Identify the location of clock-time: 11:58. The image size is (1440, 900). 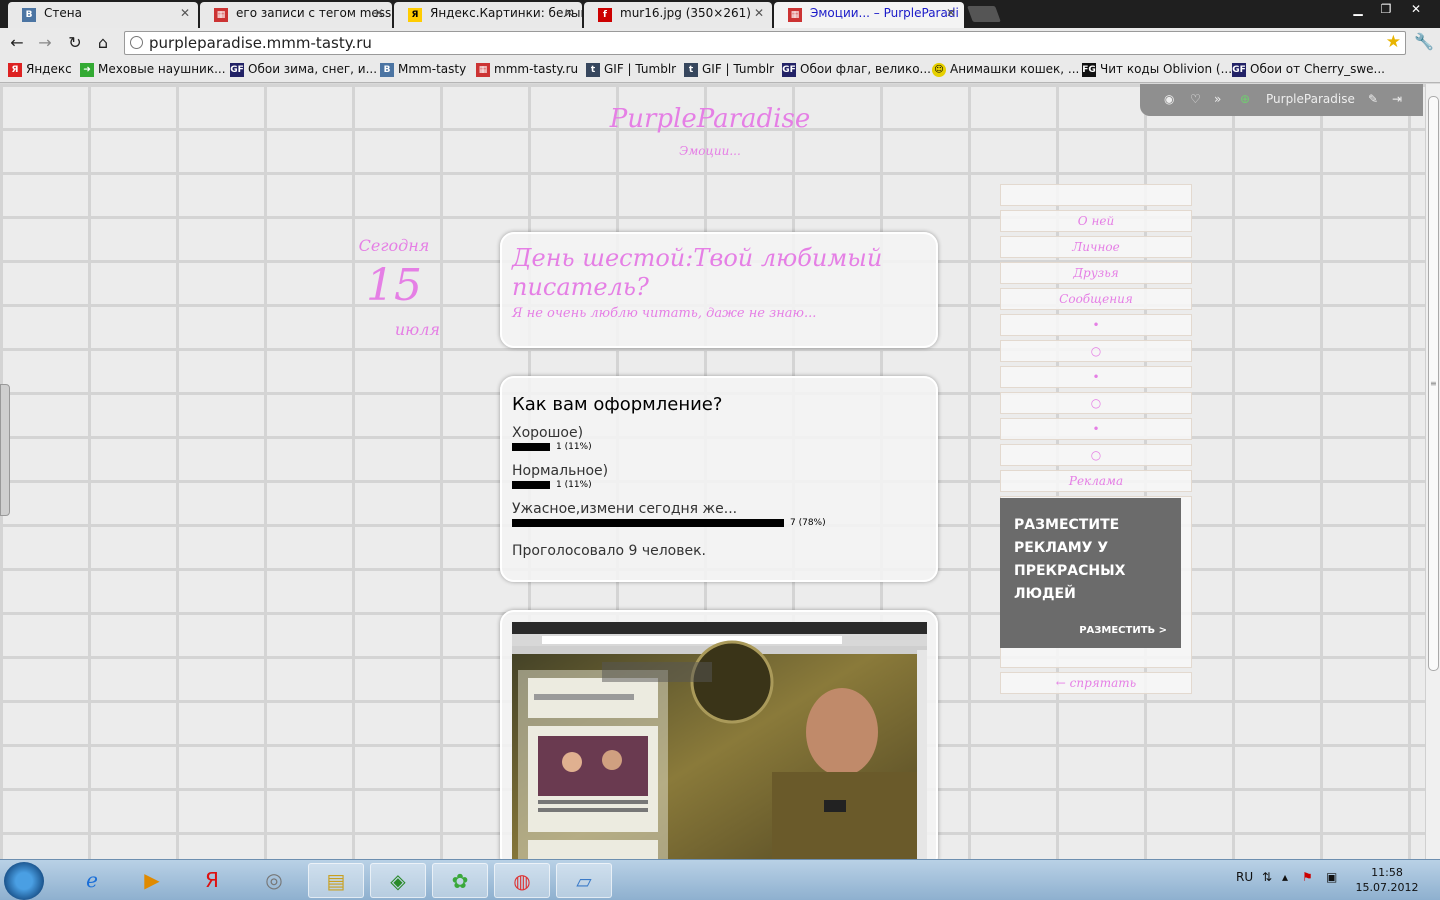
(1387, 872).